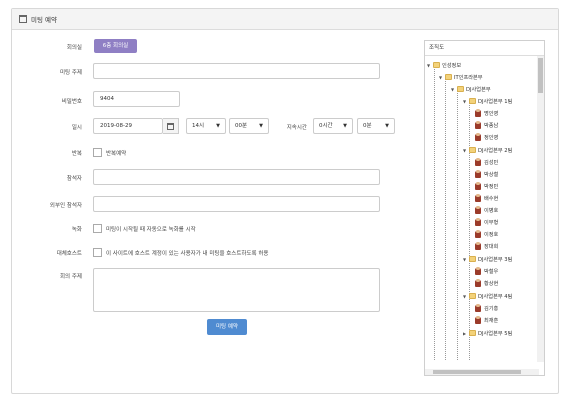  I want to click on horizontal-scrollbar, so click(482, 372).